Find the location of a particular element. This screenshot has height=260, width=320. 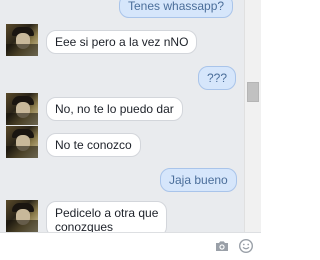

camera-icon is located at coordinates (222, 246).